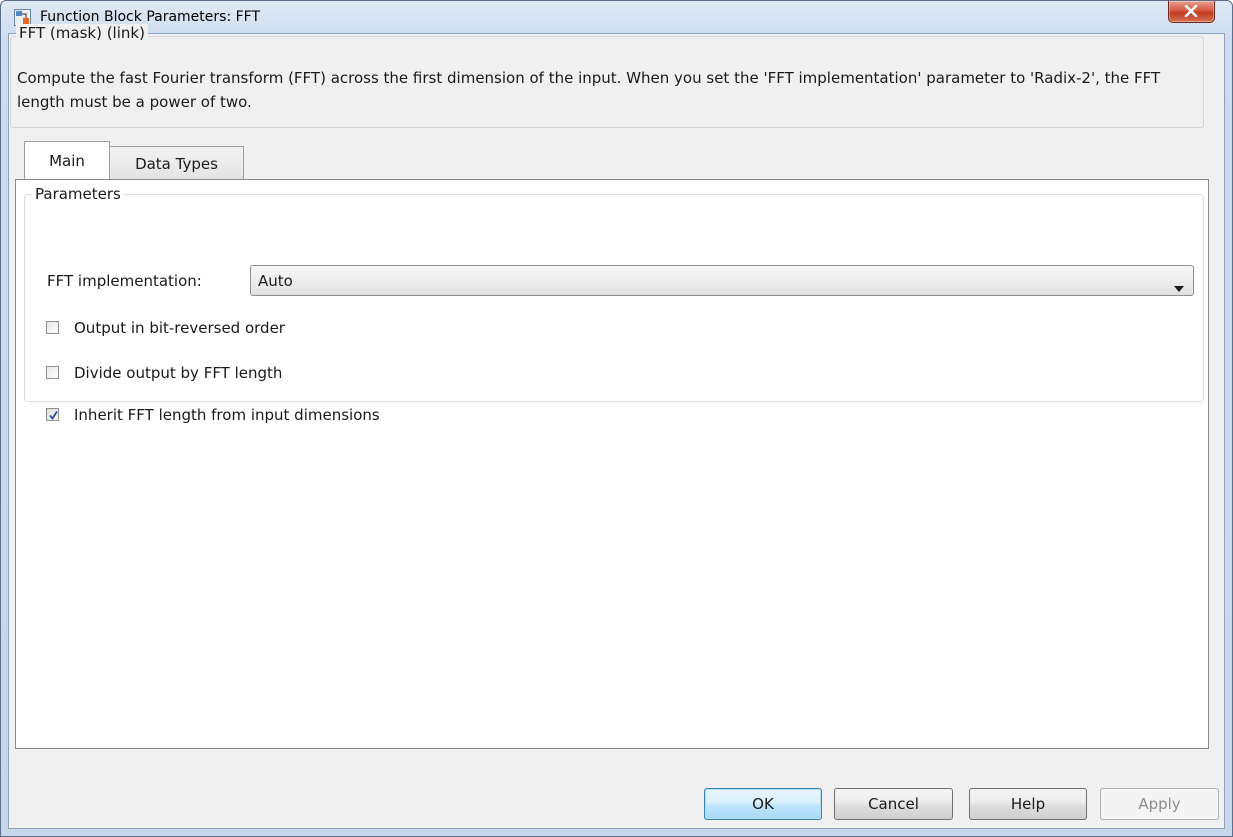 This screenshot has width=1233, height=837. Describe the element at coordinates (763, 804) in the screenshot. I see `ok-button: OK` at that location.